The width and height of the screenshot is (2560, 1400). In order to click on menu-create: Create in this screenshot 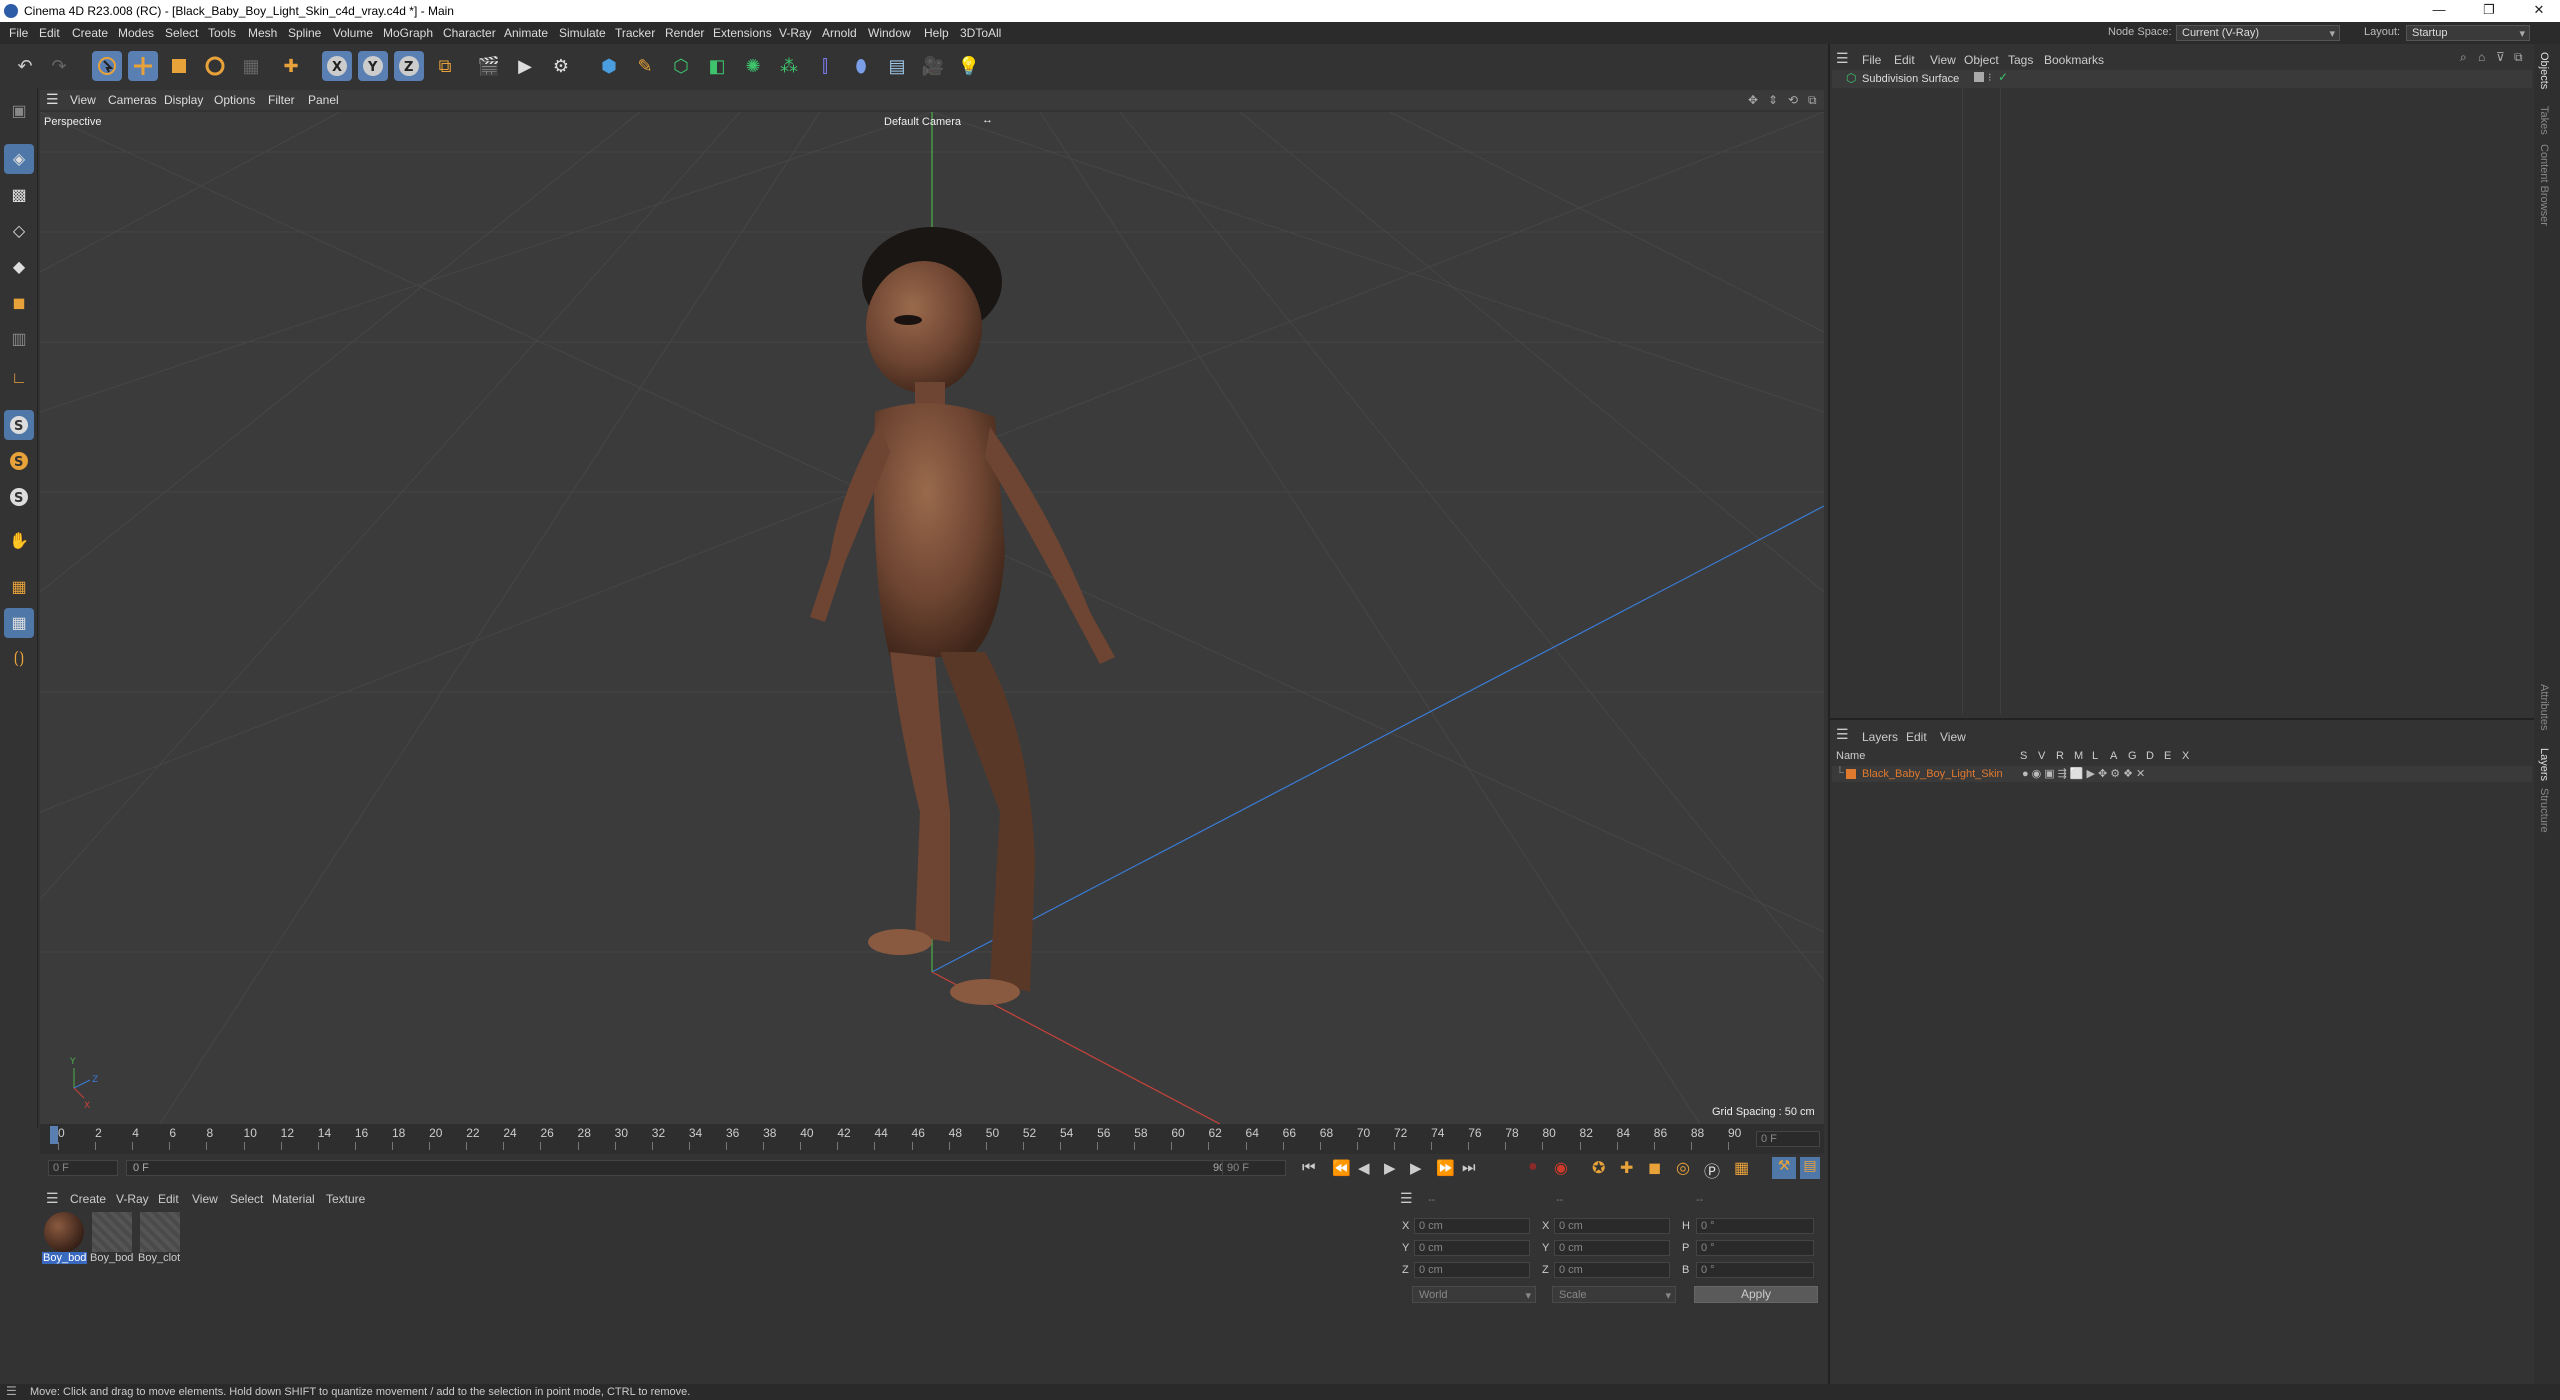, I will do `click(90, 33)`.